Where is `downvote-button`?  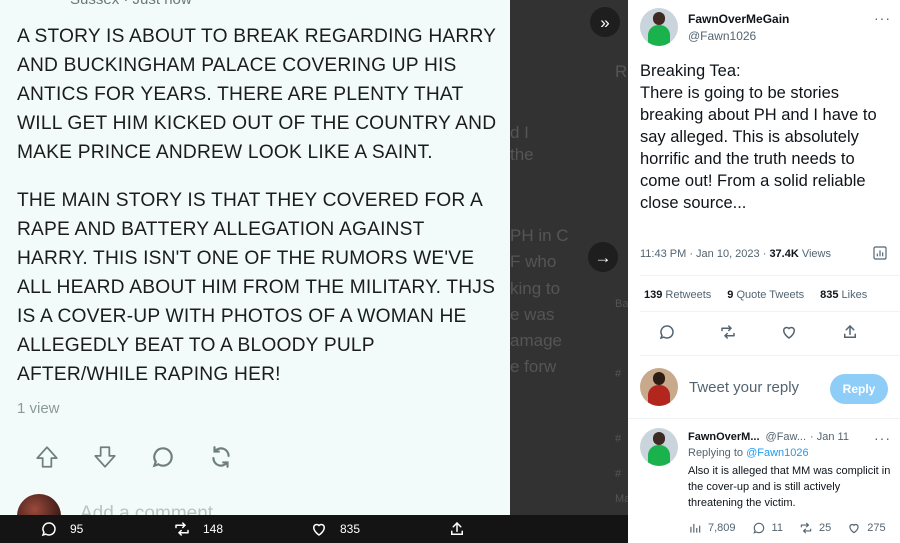
downvote-button is located at coordinates (105, 457).